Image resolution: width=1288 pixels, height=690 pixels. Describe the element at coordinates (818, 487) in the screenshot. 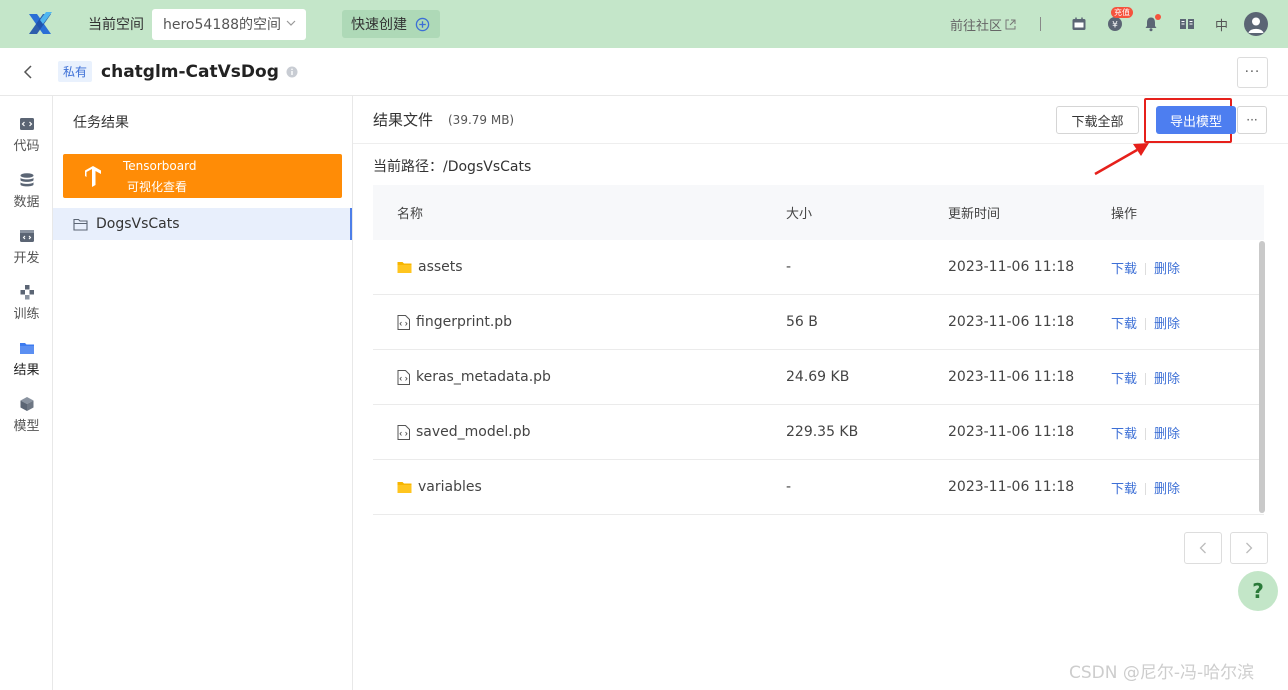

I see `table-row: variables - 2023-11-06 11:18 下载 删除` at that location.